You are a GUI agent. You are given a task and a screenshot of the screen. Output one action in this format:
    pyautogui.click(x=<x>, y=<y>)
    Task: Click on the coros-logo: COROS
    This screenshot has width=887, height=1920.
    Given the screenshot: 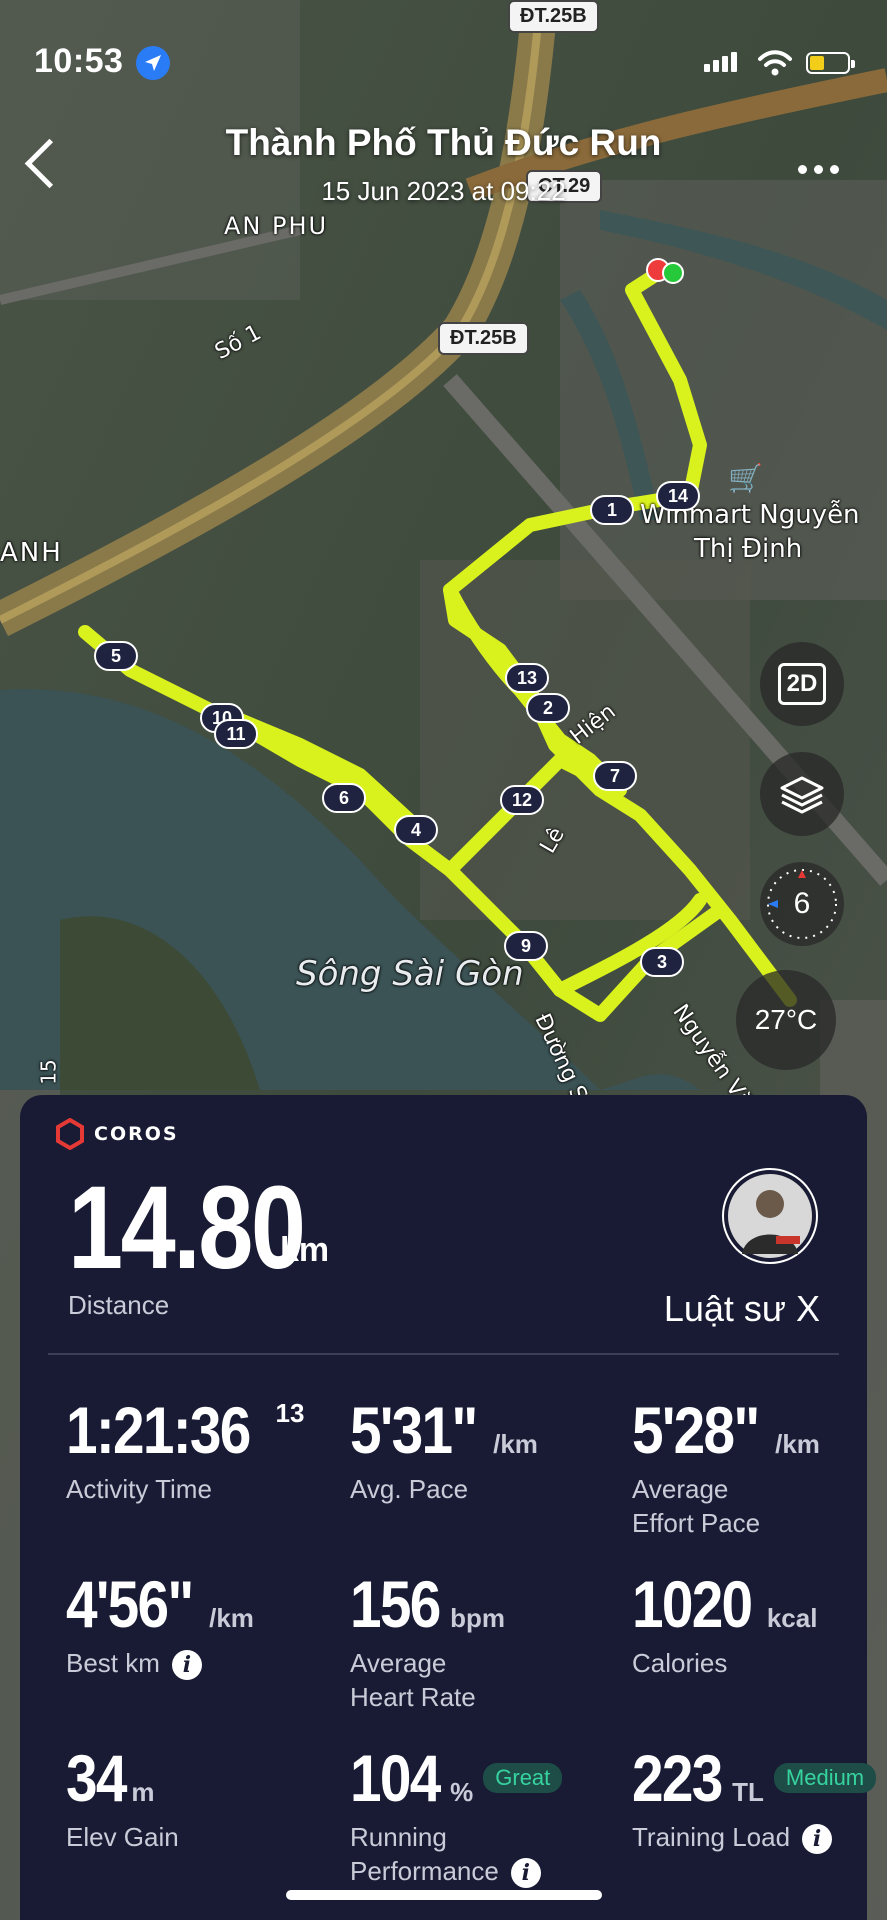 What is the action you would take?
    pyautogui.click(x=116, y=1134)
    